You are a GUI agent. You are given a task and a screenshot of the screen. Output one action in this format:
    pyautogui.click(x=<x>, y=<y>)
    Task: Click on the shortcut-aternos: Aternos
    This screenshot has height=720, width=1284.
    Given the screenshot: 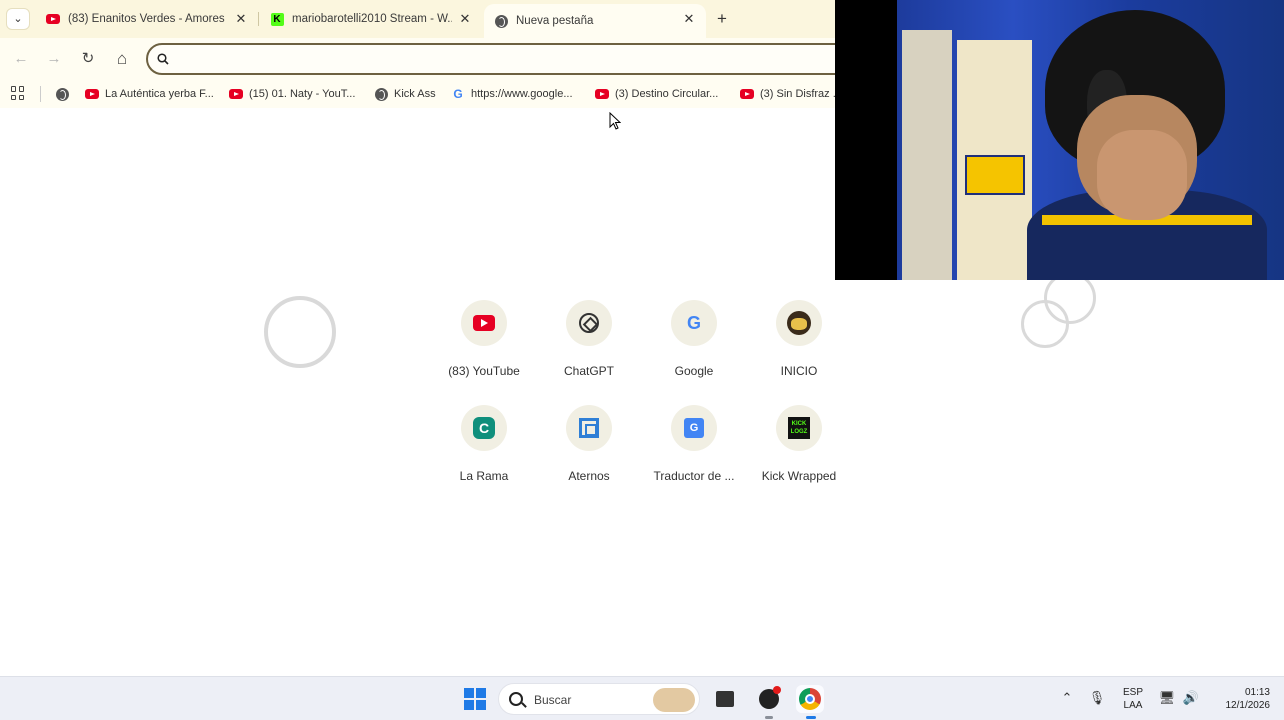 What is the action you would take?
    pyautogui.click(x=589, y=452)
    